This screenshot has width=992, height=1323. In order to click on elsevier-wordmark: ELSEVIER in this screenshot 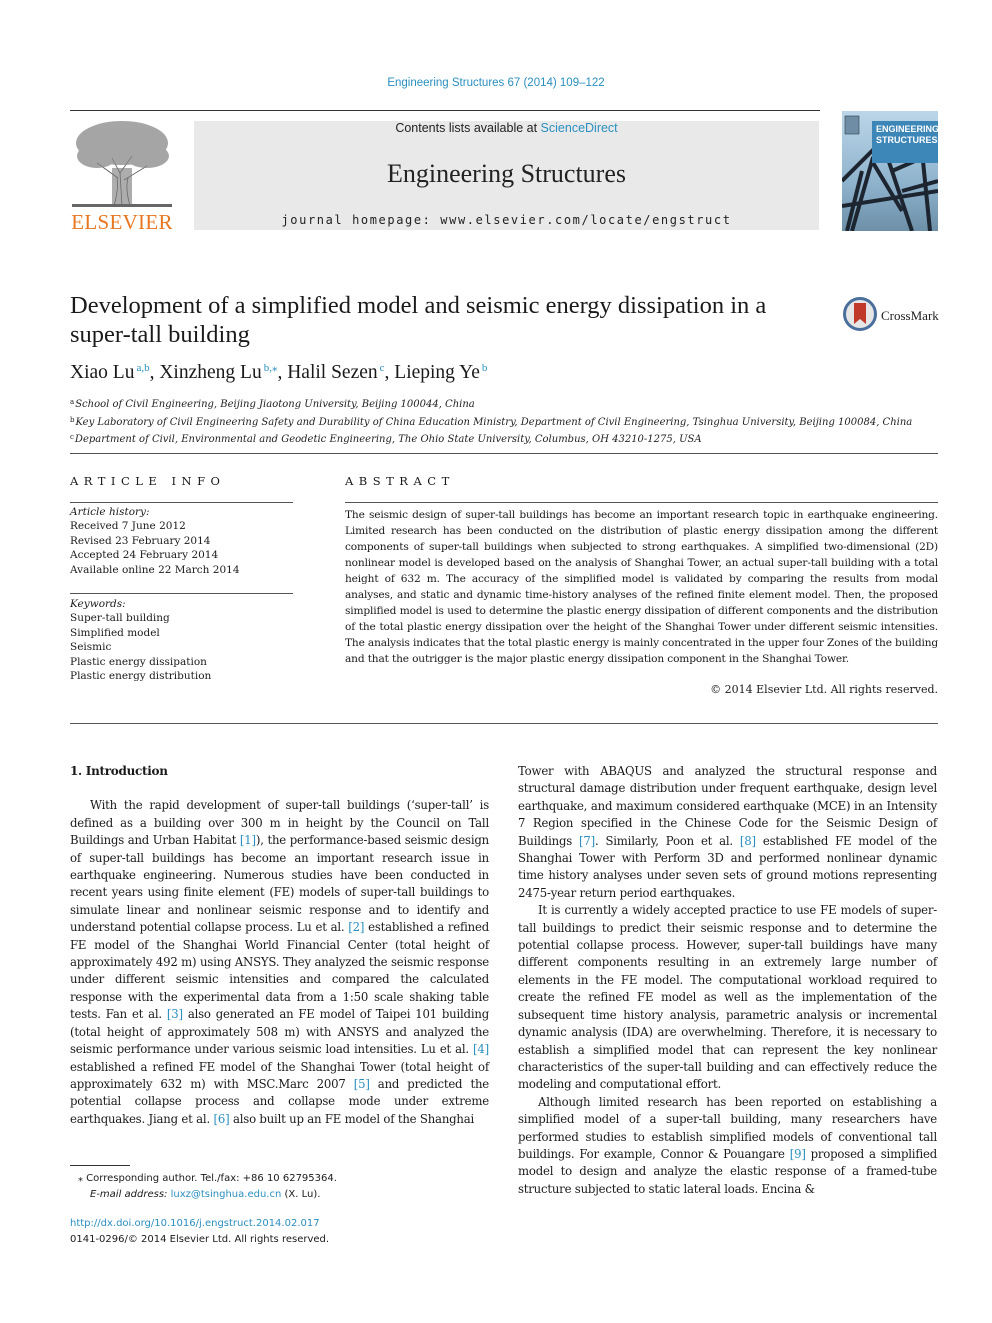, I will do `click(122, 222)`.